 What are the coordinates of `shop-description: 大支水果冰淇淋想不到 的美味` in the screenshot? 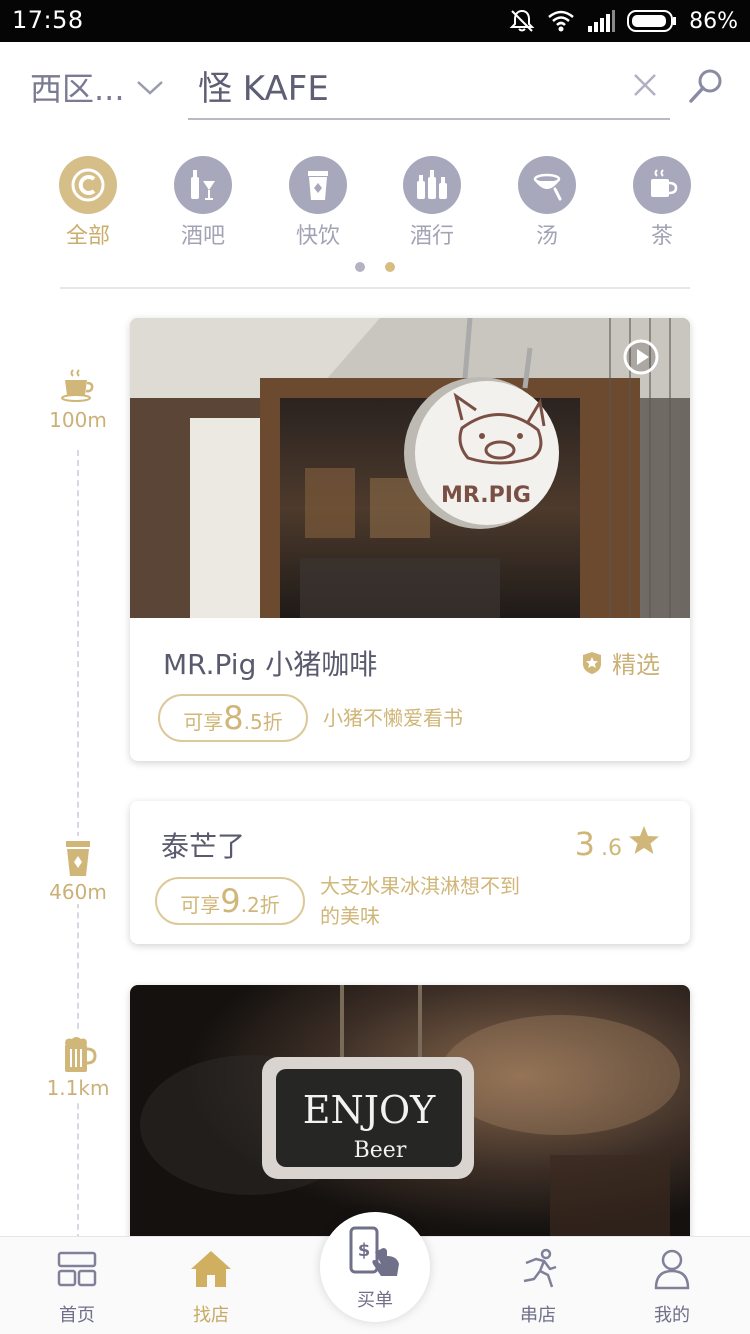 It's located at (420, 901).